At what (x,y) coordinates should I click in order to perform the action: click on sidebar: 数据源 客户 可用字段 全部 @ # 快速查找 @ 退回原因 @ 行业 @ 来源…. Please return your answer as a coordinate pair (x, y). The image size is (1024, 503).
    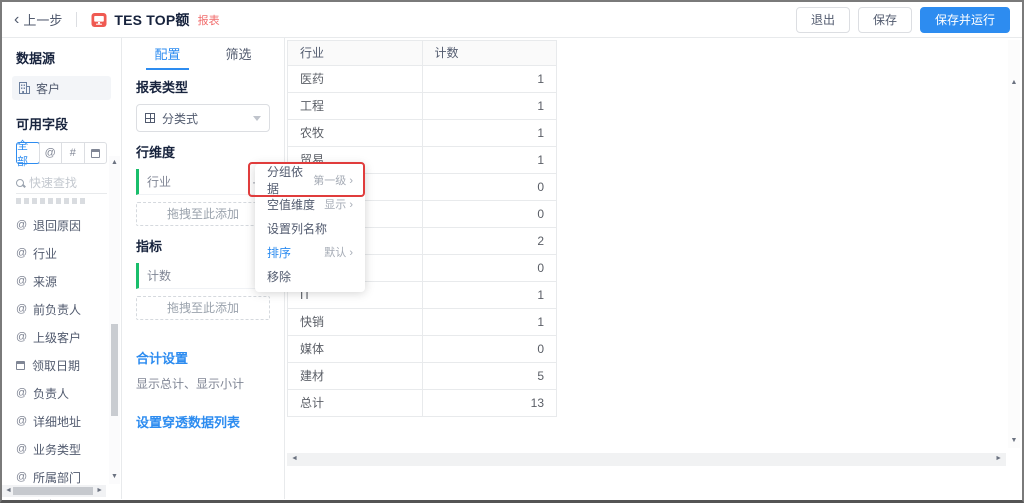
    Looking at the image, I should click on (62, 269).